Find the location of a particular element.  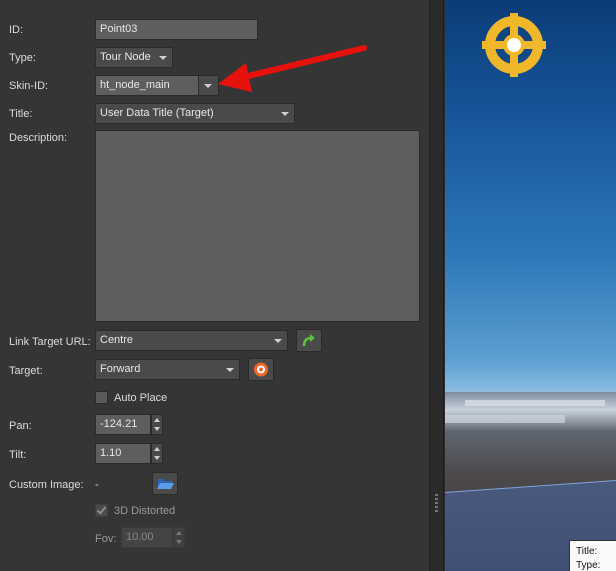

target-picker-button is located at coordinates (261, 369).